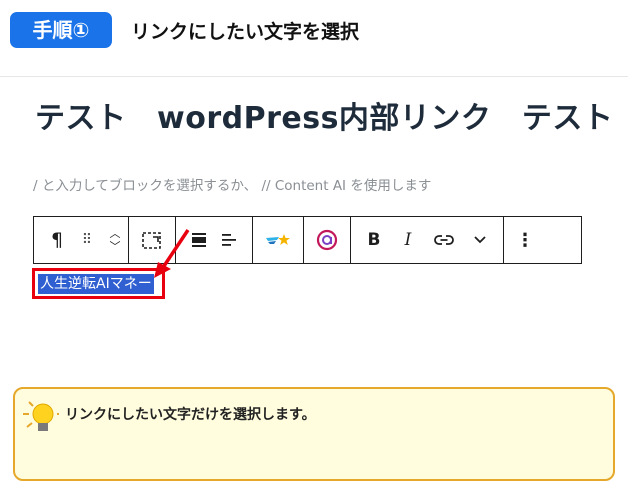 This screenshot has height=490, width=628. What do you see at coordinates (232, 184) in the screenshot?
I see `block-placeholder: / と入力してブロックを選択するか、 // Content AI を使用します` at bounding box center [232, 184].